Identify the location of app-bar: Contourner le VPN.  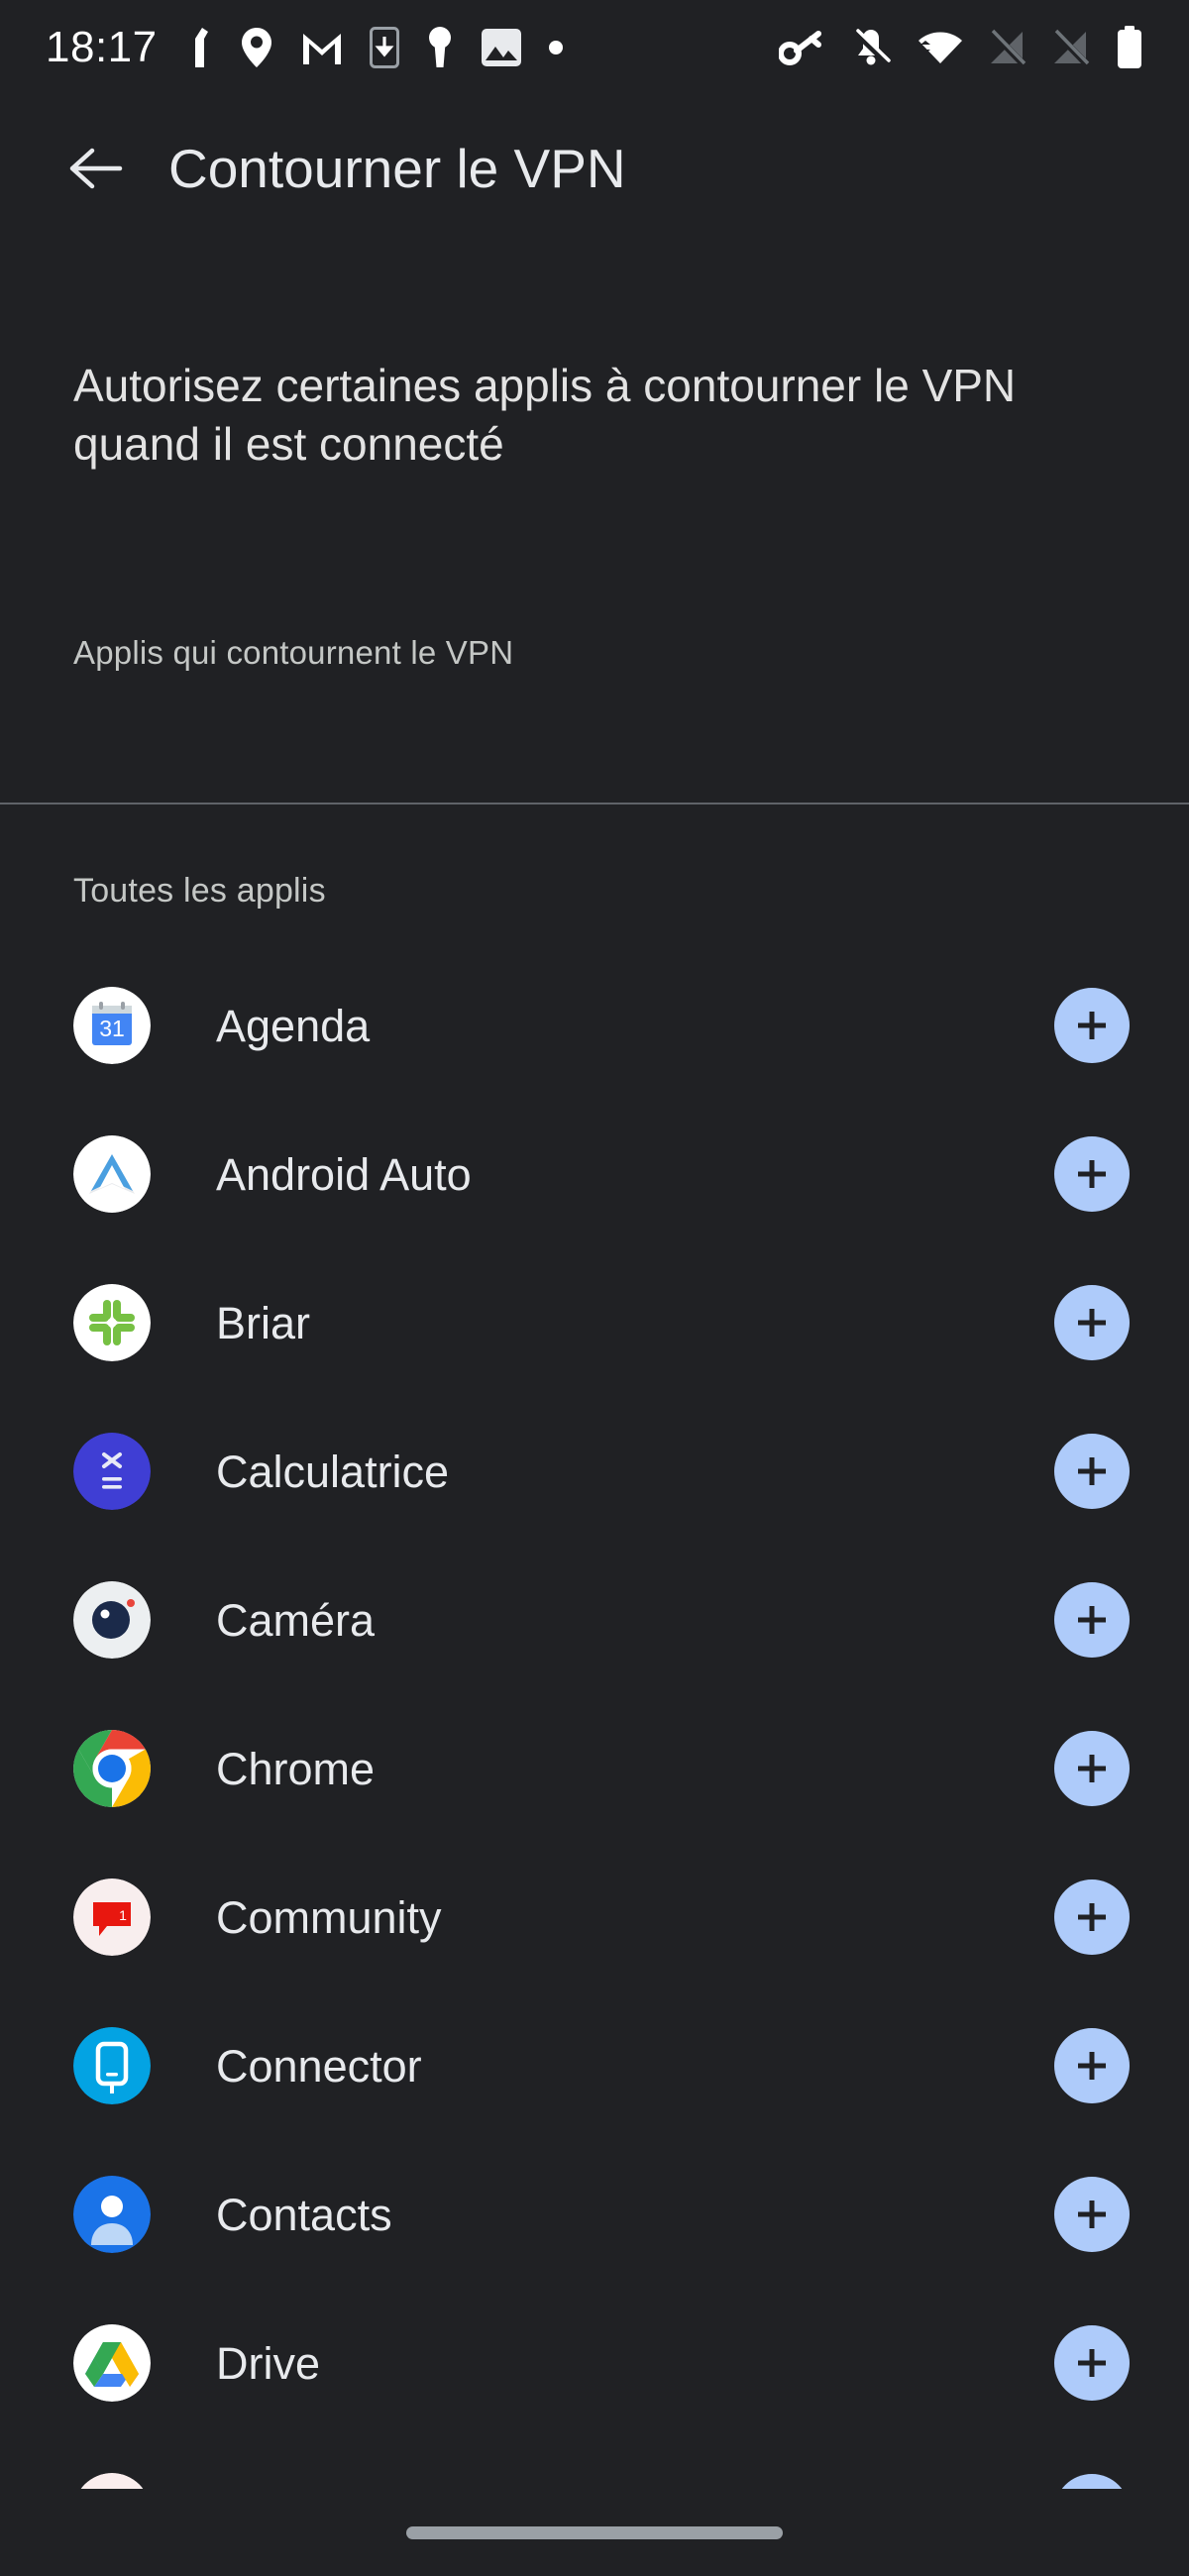
(594, 169).